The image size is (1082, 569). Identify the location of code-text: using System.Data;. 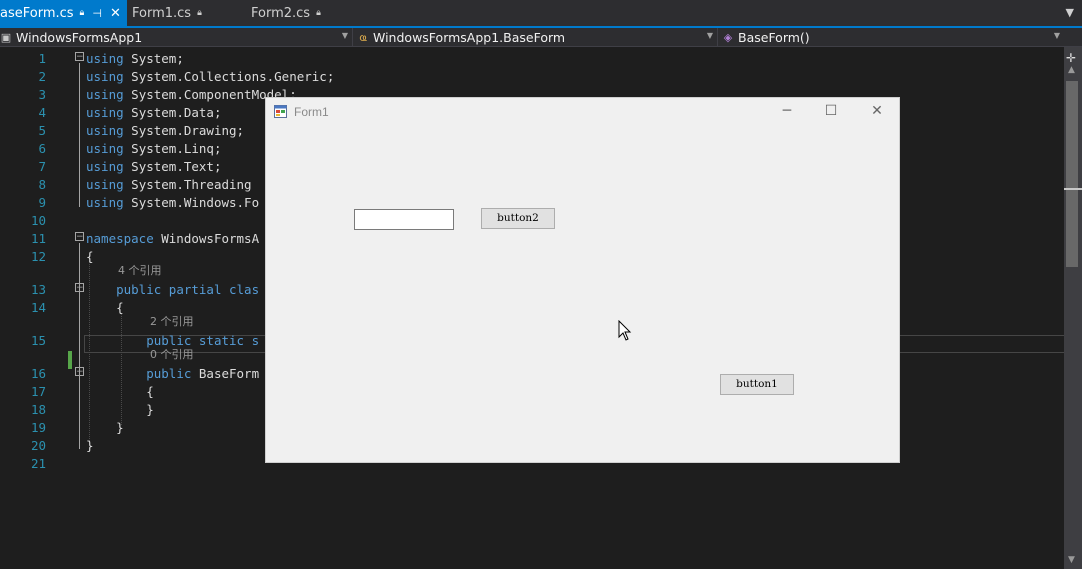
(153, 113).